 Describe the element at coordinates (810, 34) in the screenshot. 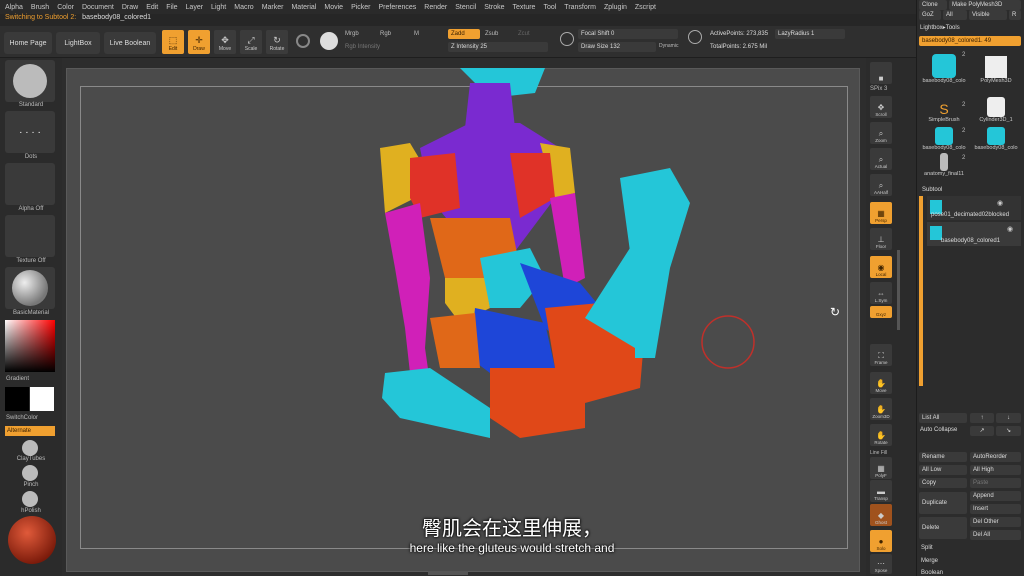

I see `lazy-radius-slider: LazyRadius 1` at that location.